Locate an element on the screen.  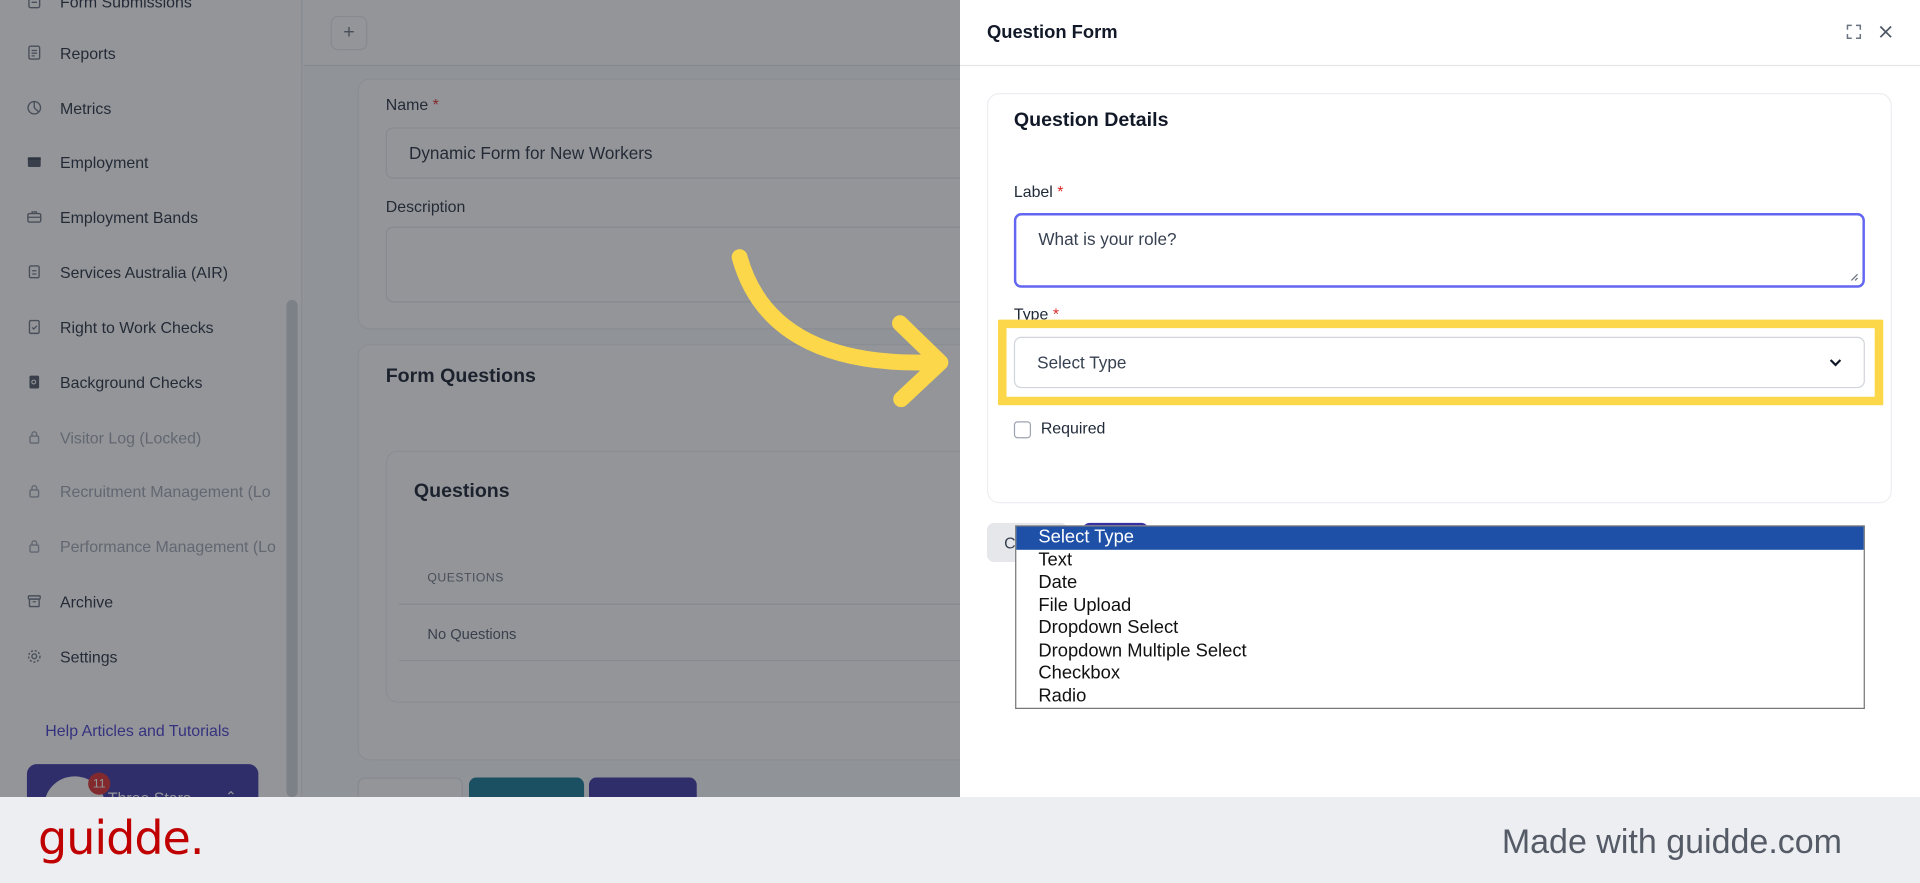
made-with-text: Made with guidde.com is located at coordinates (1671, 842).